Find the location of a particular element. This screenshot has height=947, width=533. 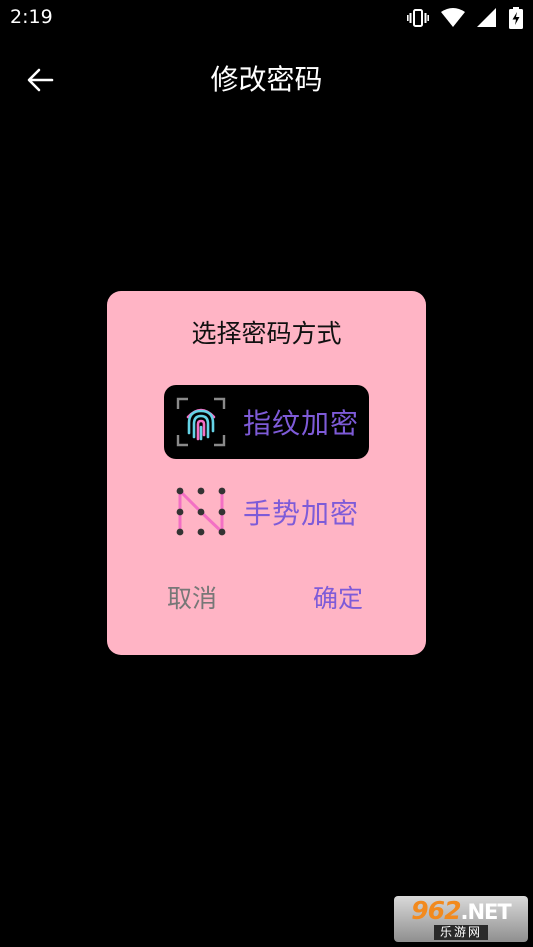

watermark-top: 962.NET is located at coordinates (461, 910).